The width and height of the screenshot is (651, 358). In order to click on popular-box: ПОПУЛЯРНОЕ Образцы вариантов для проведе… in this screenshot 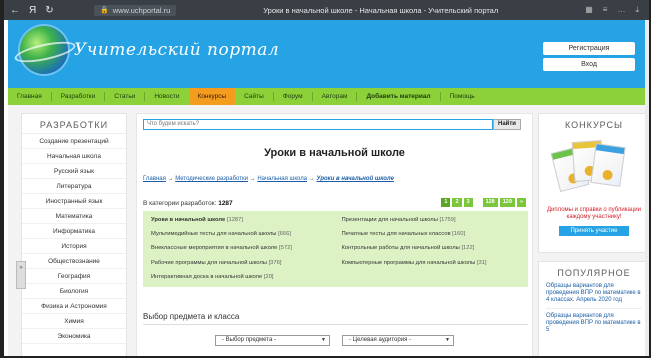, I will do `click(593, 308)`.